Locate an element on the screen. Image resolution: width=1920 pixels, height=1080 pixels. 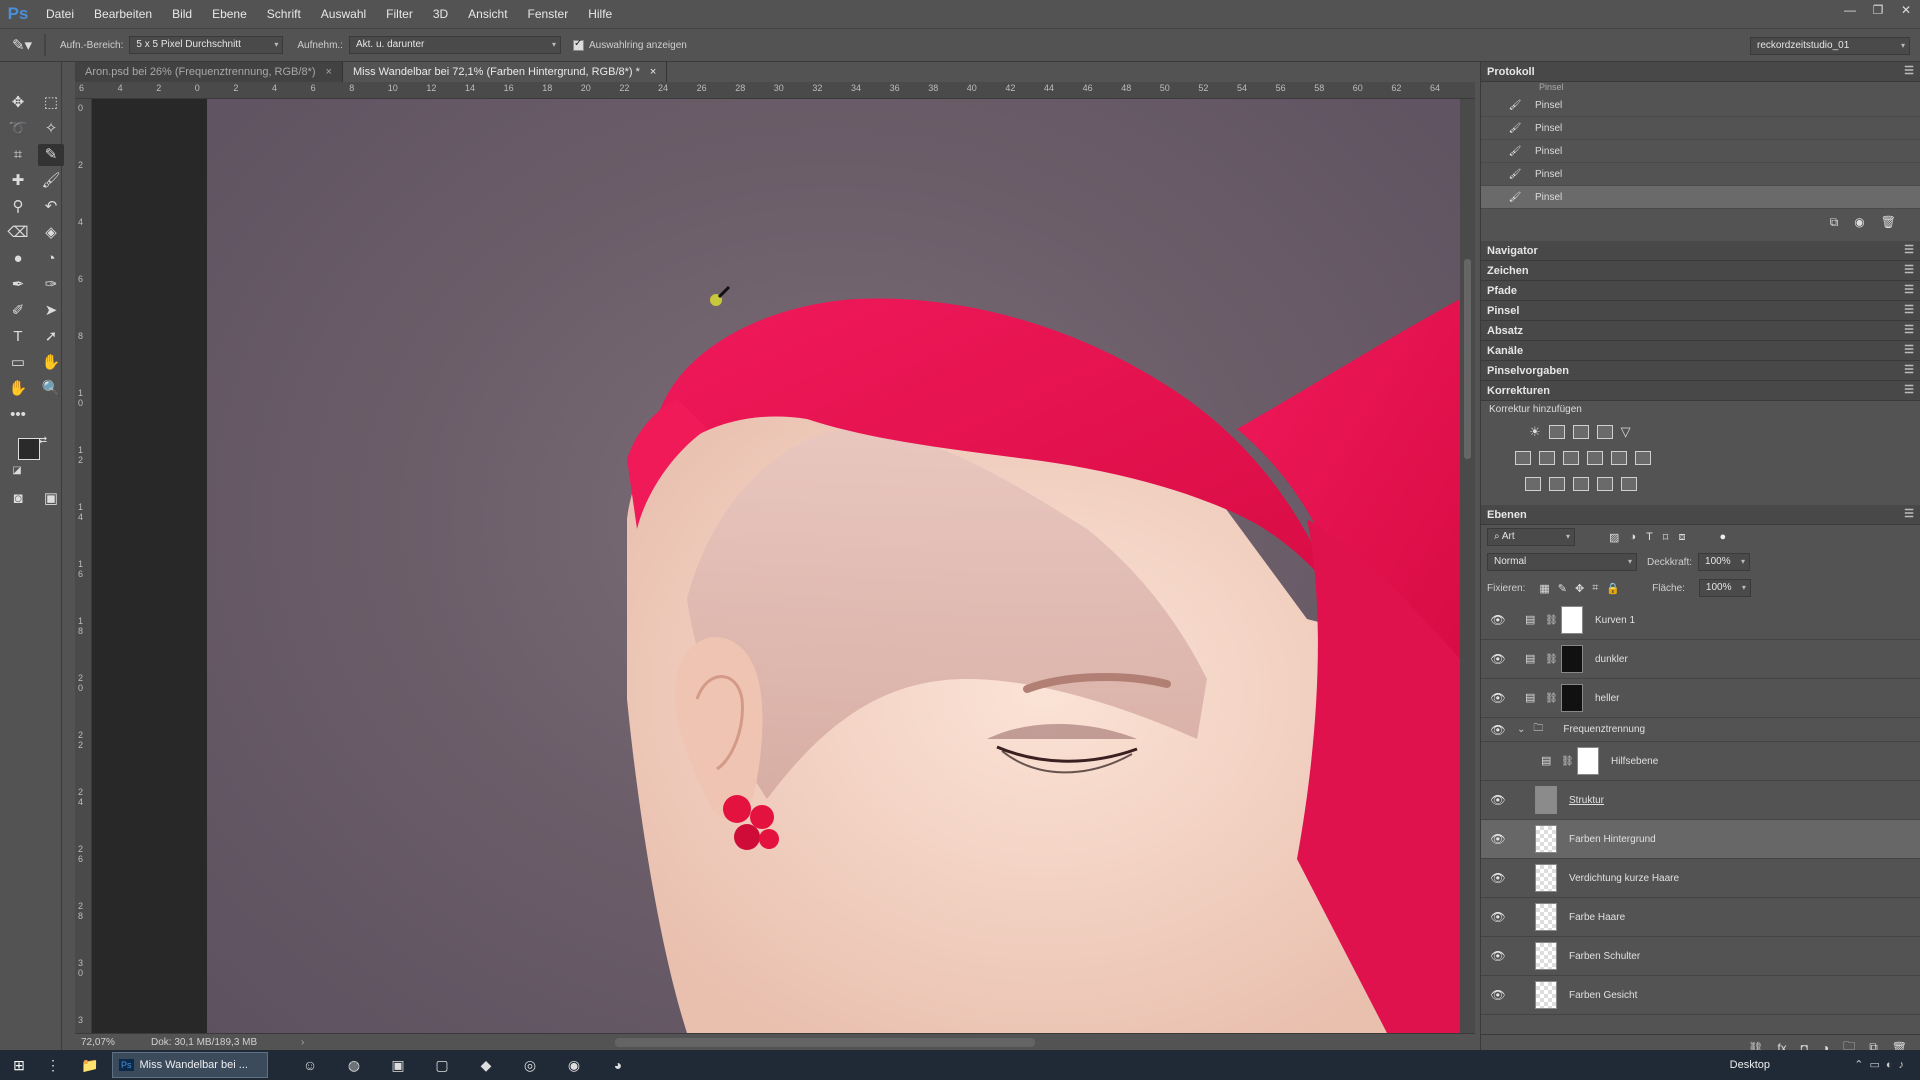
menu-hilfe: Hilfe is located at coordinates (600, 14).